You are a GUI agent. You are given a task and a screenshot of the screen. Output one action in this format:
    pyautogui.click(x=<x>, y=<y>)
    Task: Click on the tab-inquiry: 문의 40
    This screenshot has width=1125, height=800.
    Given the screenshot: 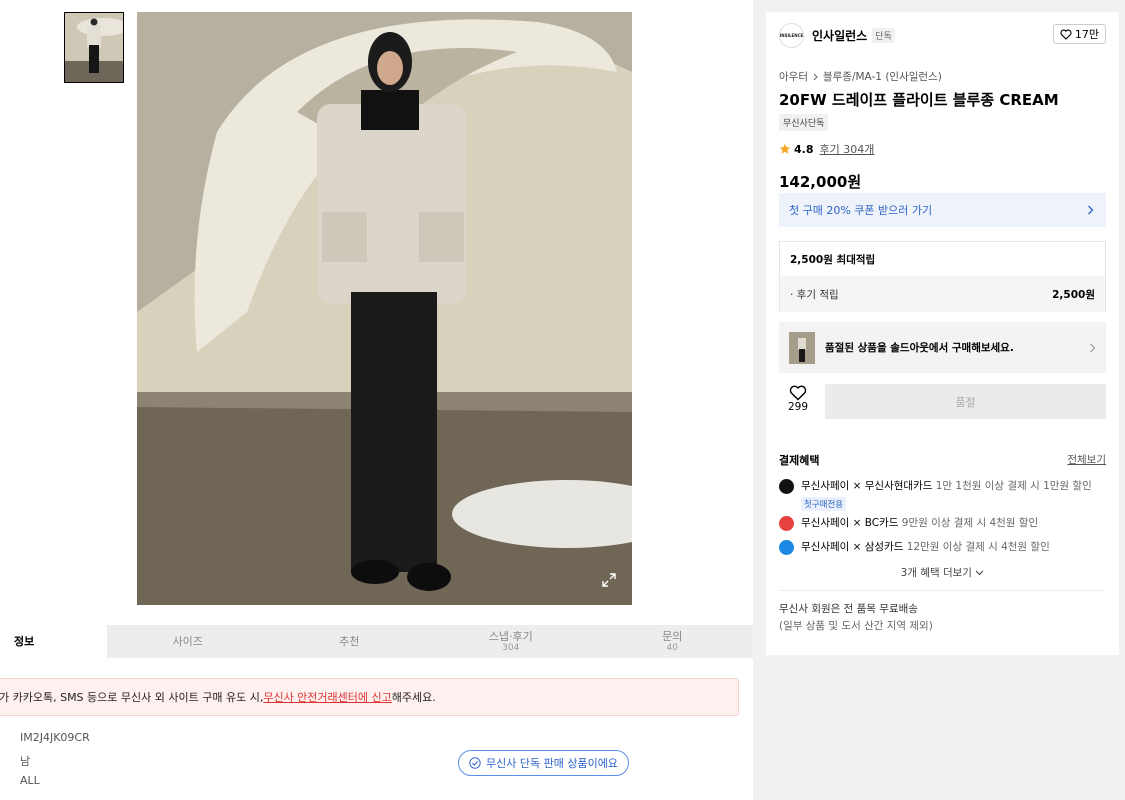 What is the action you would take?
    pyautogui.click(x=673, y=641)
    